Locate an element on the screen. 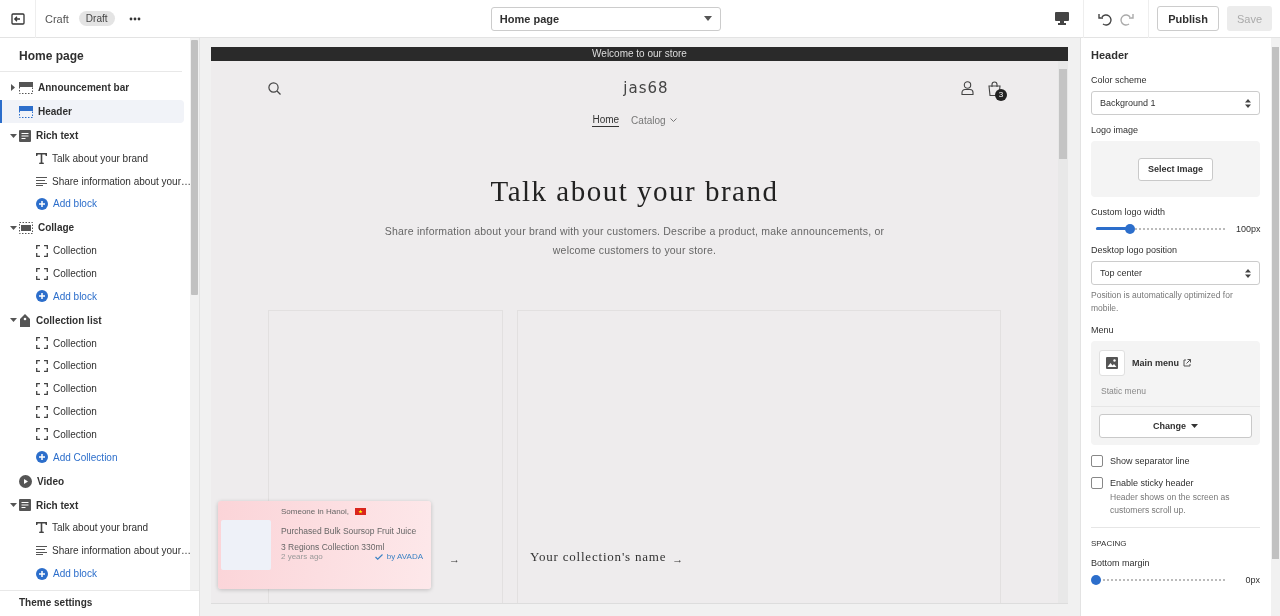 The width and height of the screenshot is (1280, 616). desktop-icon is located at coordinates (1062, 18).